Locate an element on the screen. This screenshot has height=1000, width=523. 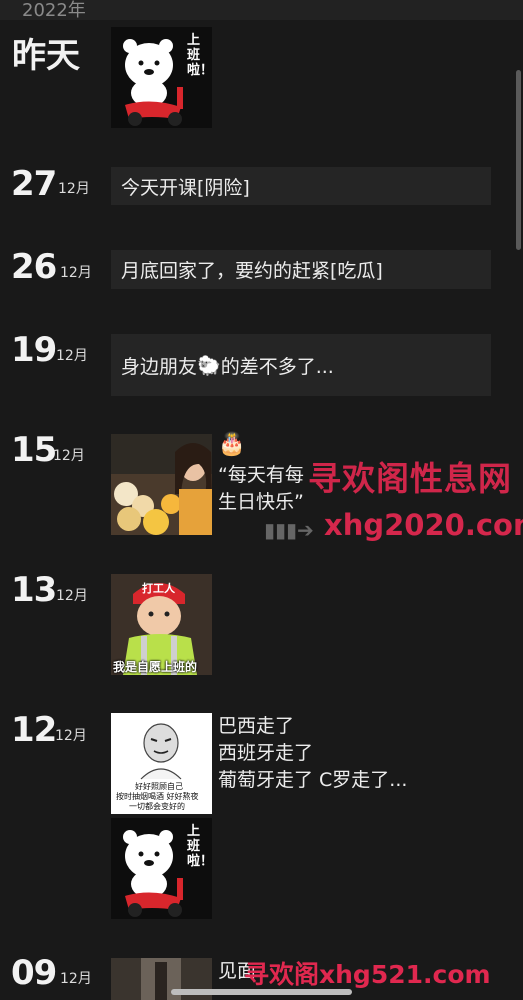
photo-hat-text: 打工人 is located at coordinates (158, 588).